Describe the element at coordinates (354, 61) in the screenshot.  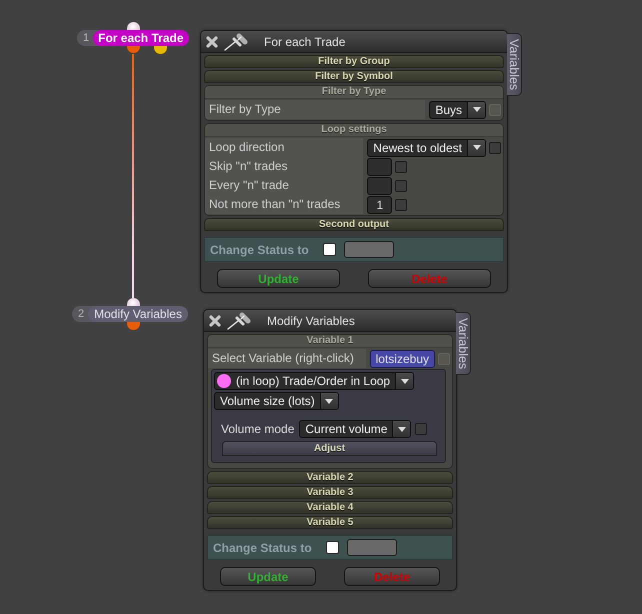
I see `section-header: Filter by Group` at that location.